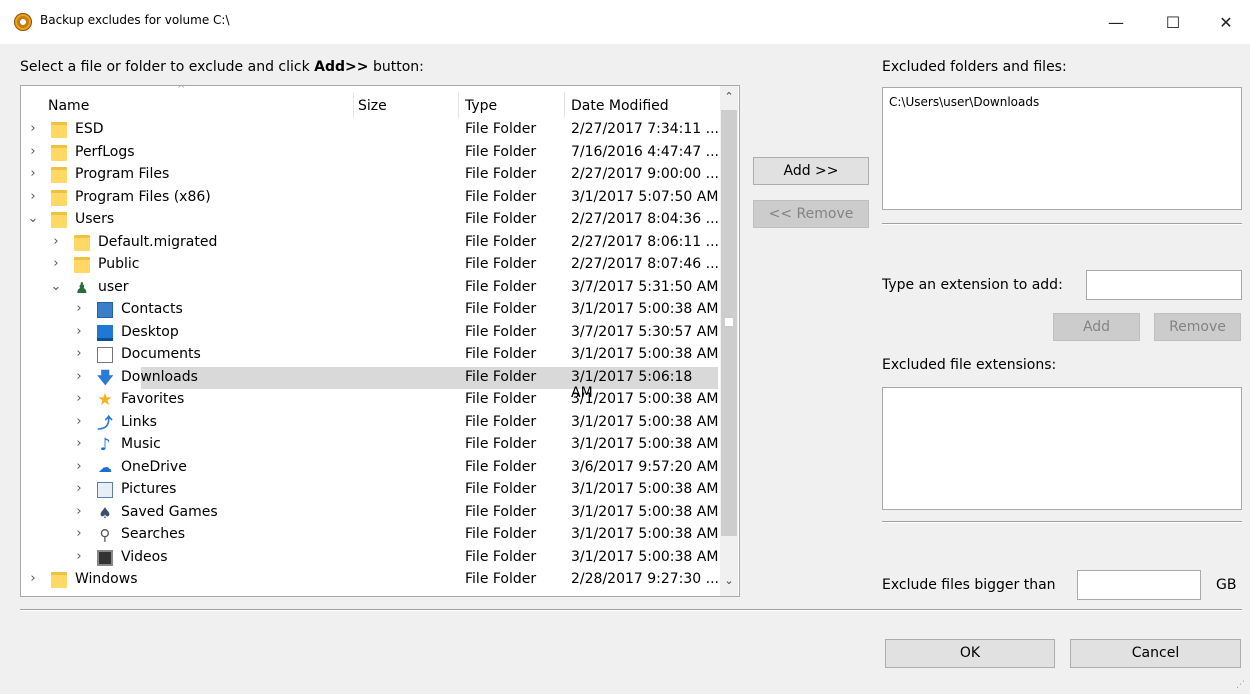 The image size is (1250, 694). What do you see at coordinates (1197, 327) in the screenshot?
I see `extension-remove-button: Remove` at bounding box center [1197, 327].